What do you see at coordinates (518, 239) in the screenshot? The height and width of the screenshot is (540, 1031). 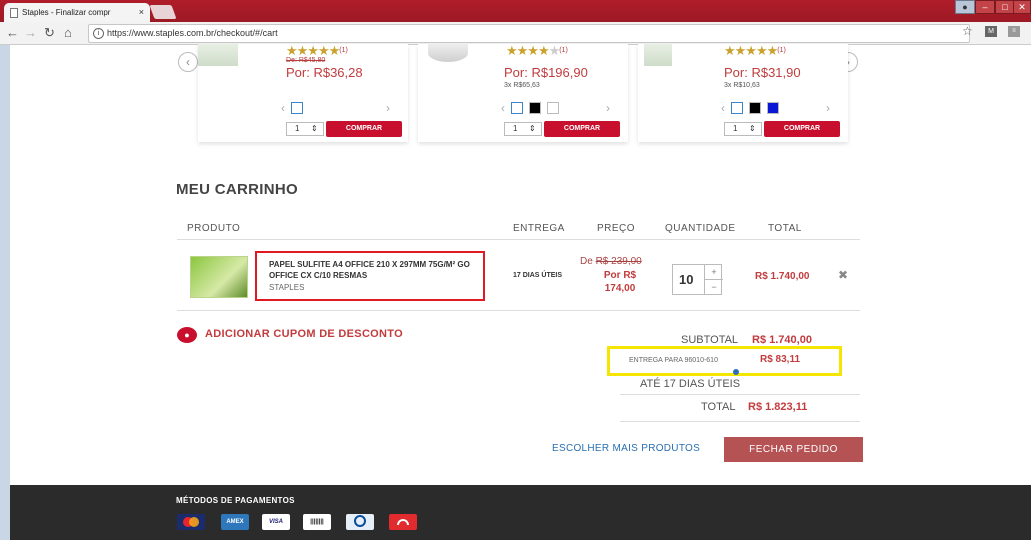 I see `header-divider` at bounding box center [518, 239].